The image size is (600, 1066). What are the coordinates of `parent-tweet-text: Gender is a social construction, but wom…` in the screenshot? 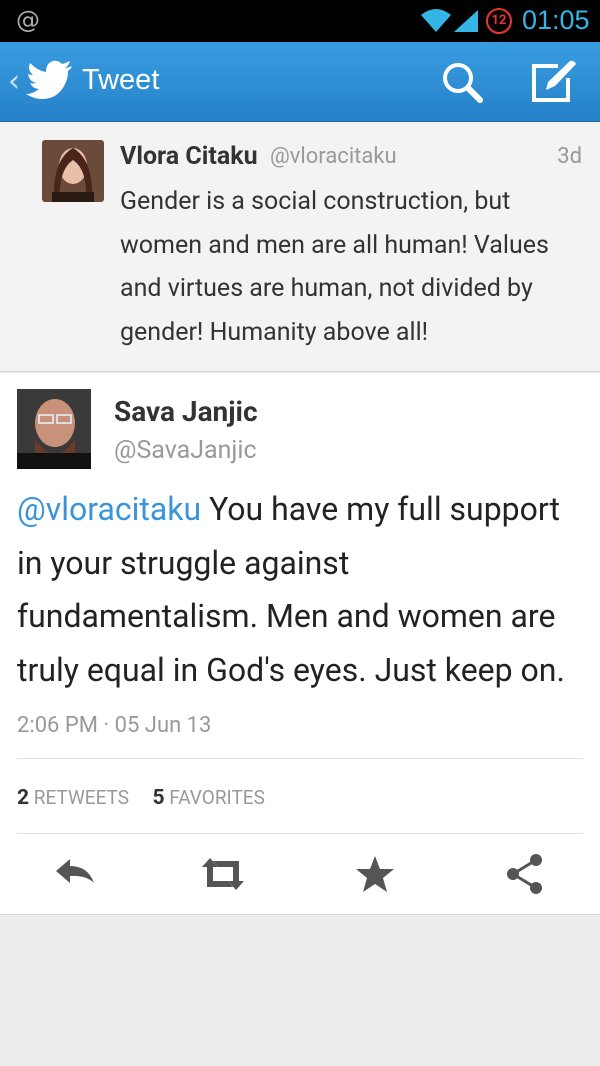 It's located at (334, 267).